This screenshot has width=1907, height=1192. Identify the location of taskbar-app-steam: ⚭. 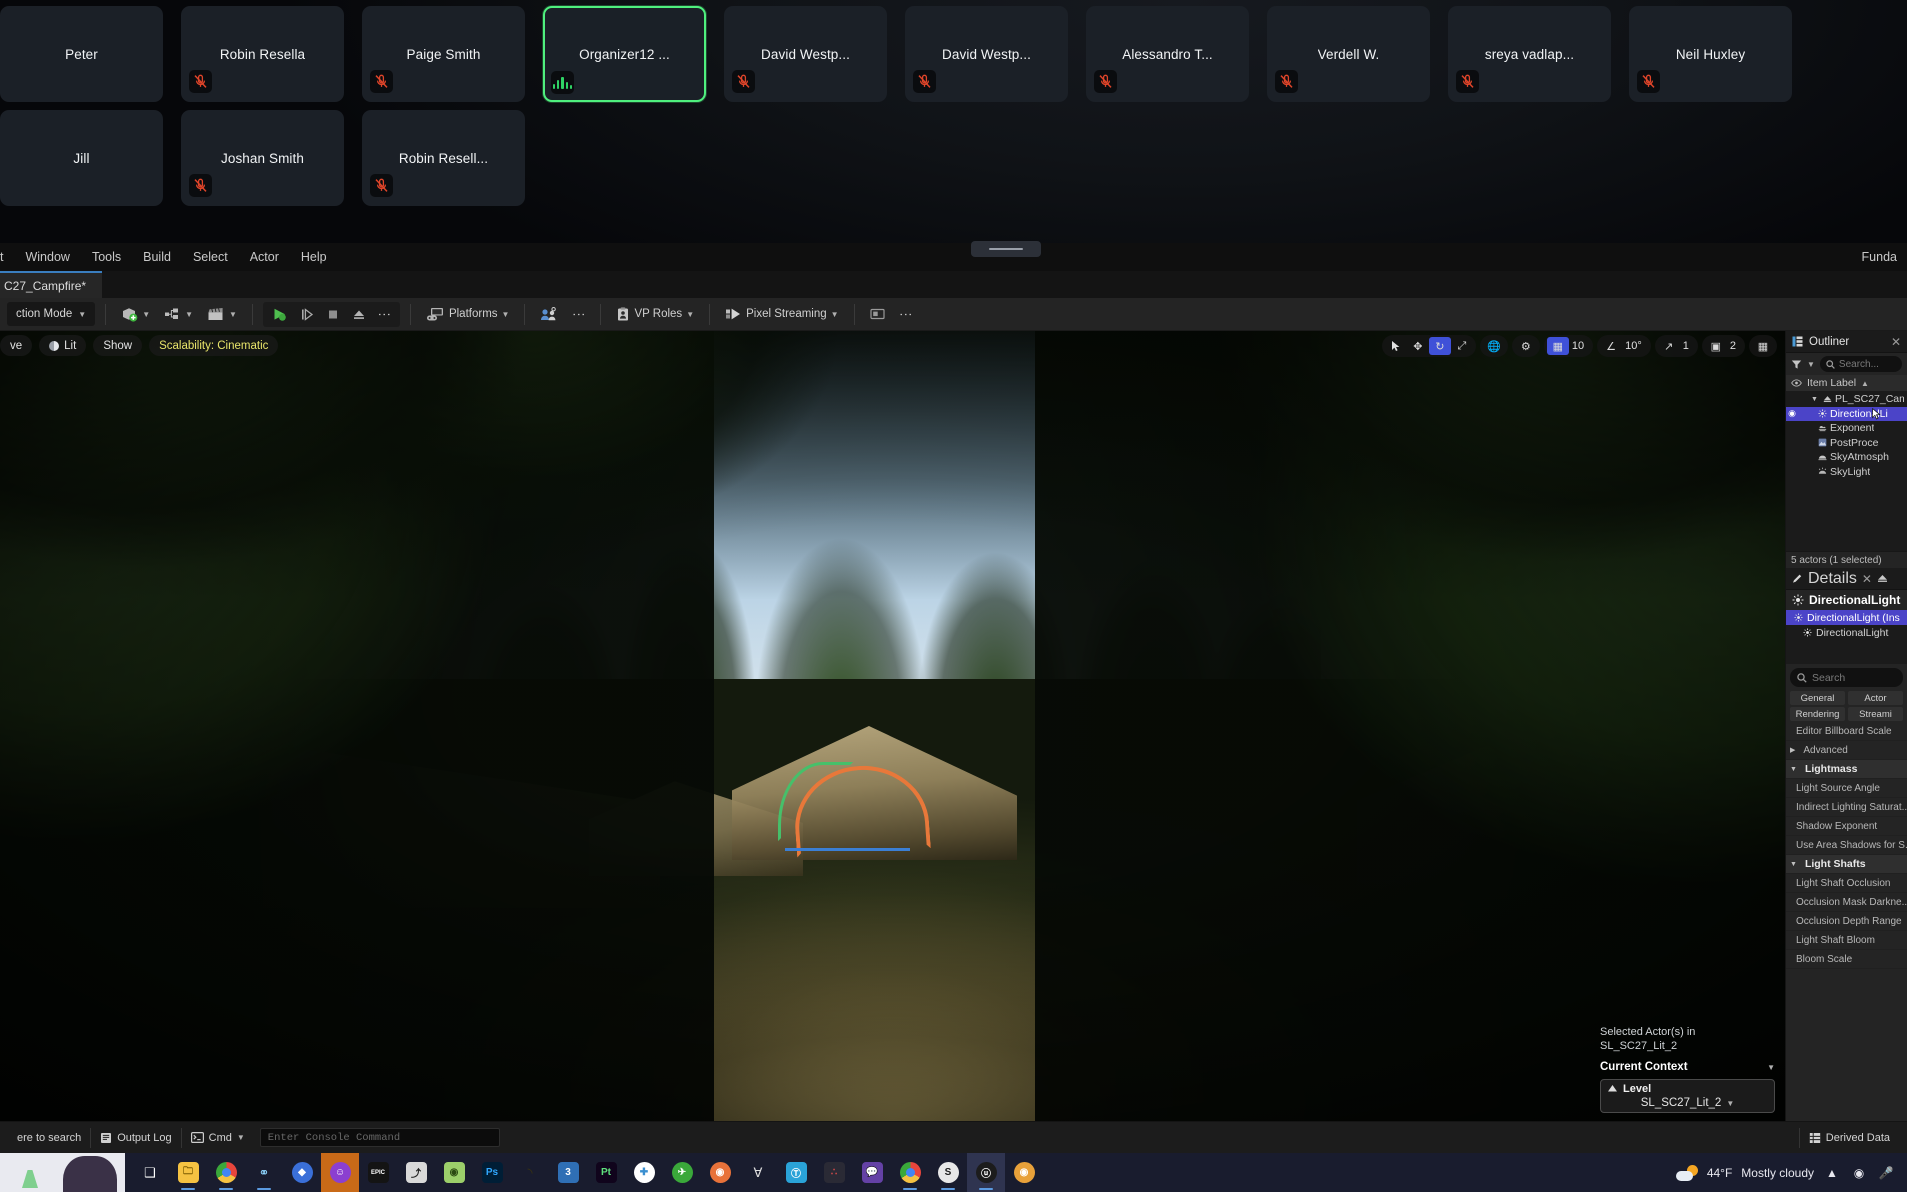
(264, 1172).